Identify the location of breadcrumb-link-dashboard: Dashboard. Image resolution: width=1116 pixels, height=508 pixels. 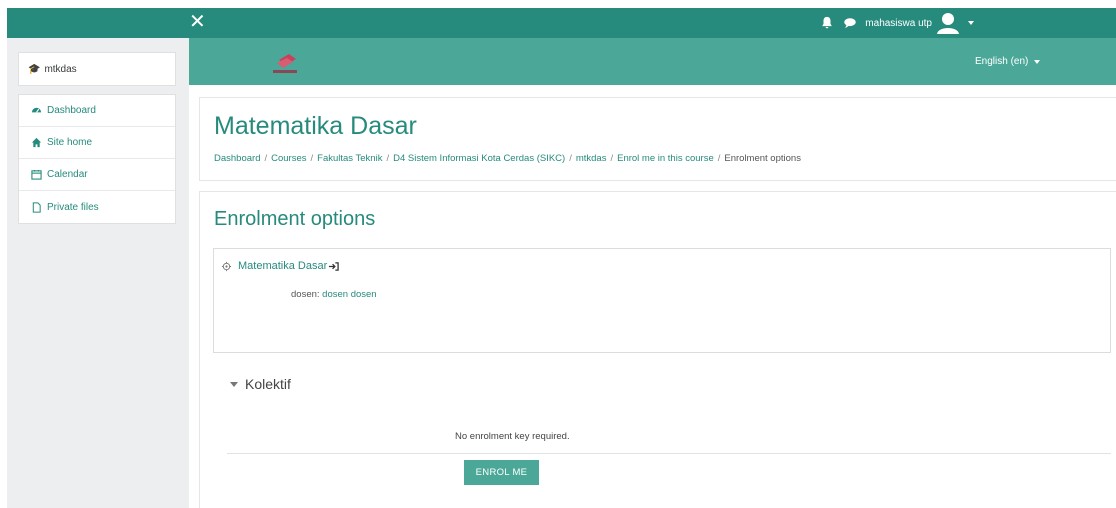
(237, 158).